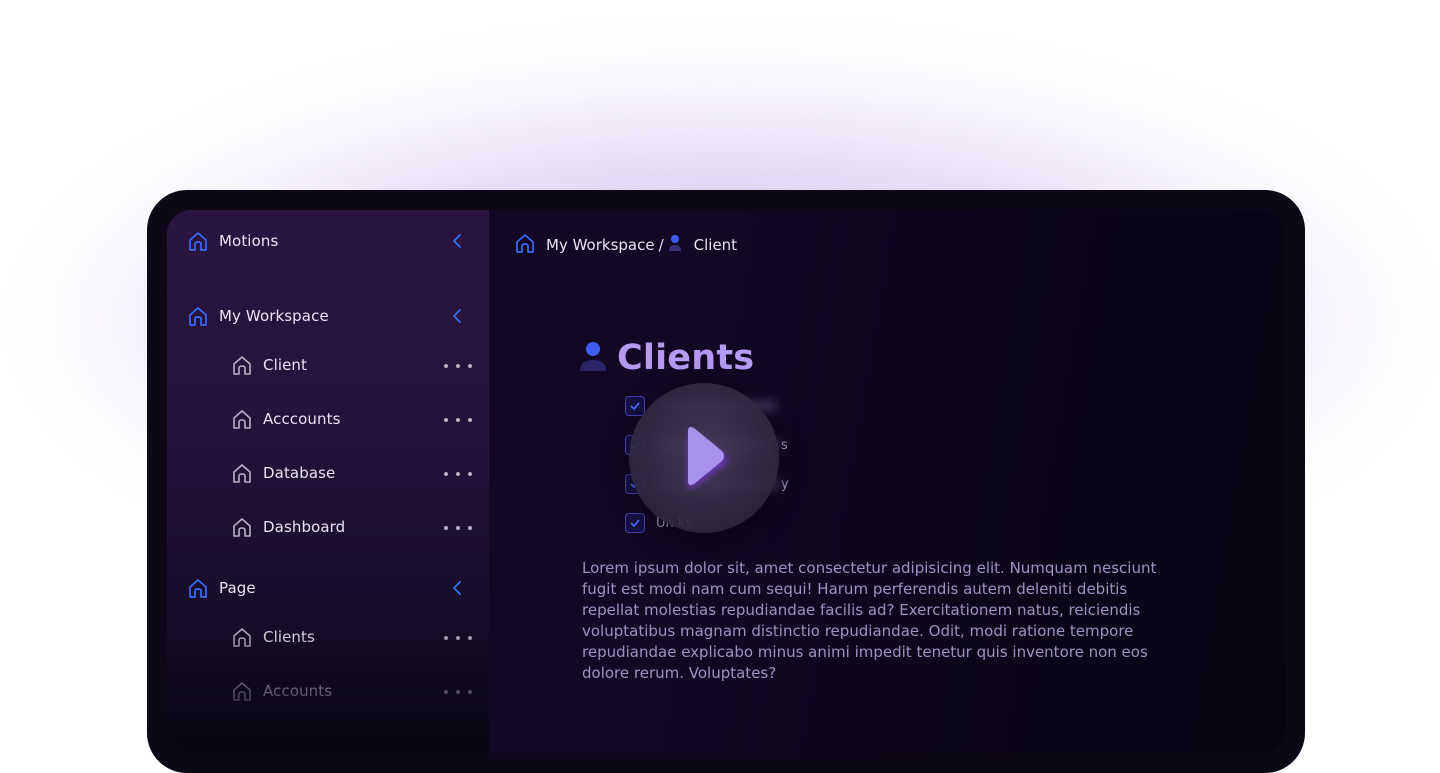 The width and height of the screenshot is (1440, 773). I want to click on sidebar-item-label: Dashboard, so click(304, 527).